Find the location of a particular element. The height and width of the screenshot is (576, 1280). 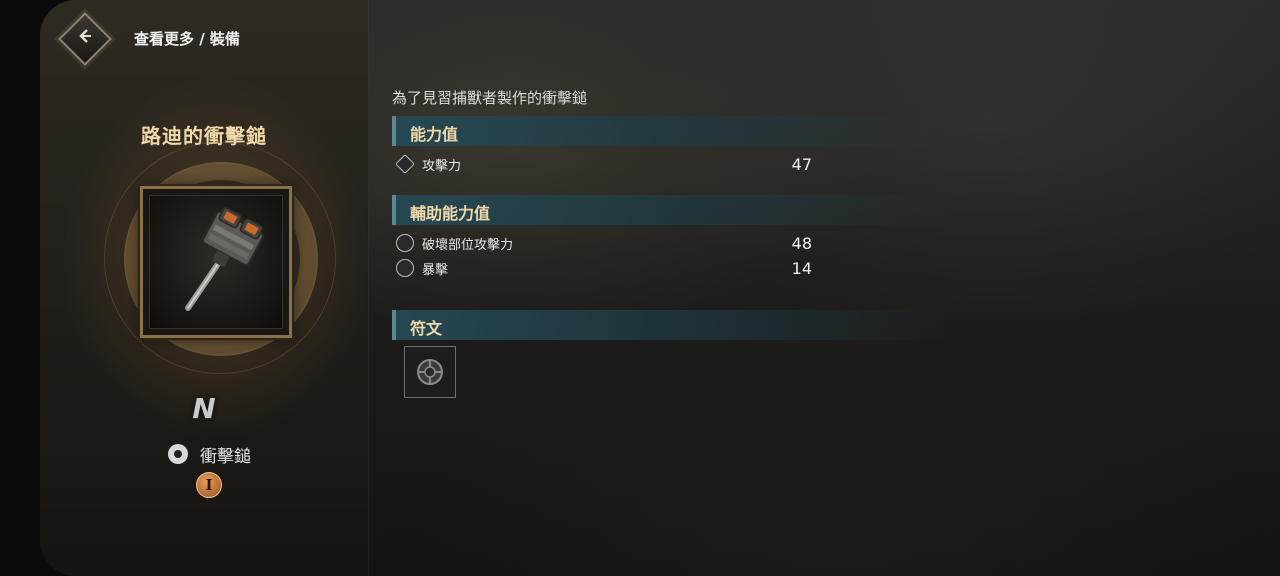

stat-row-attack: 攻擊力 47 is located at coordinates (603, 164).